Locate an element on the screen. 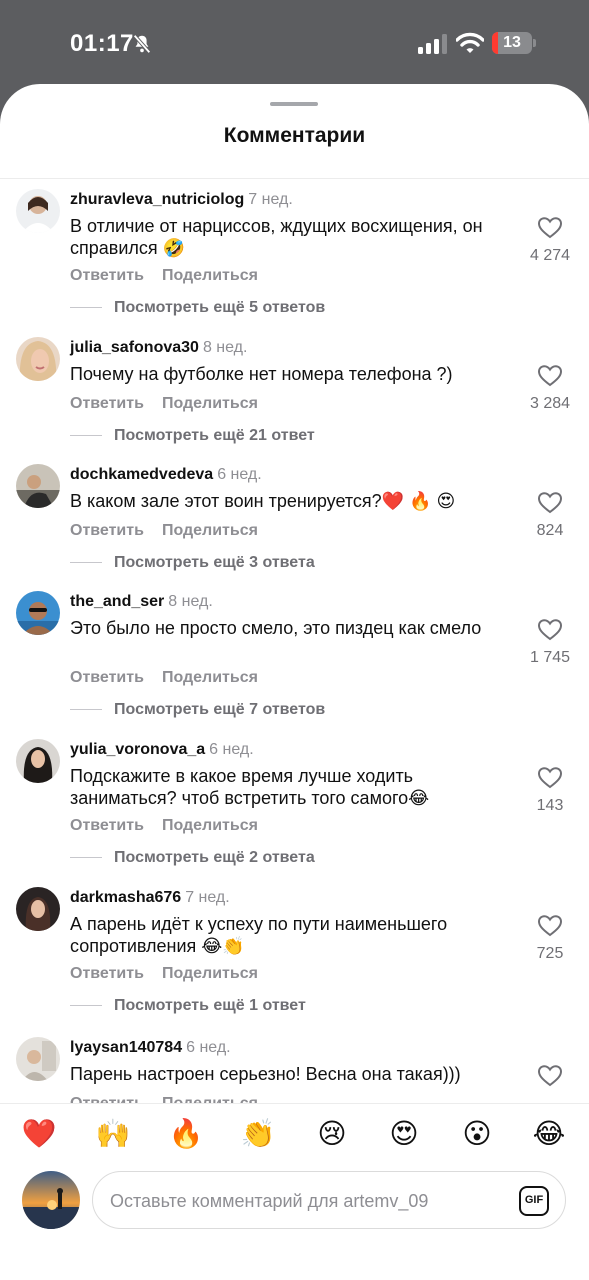  gif-button: GIF is located at coordinates (534, 1201).